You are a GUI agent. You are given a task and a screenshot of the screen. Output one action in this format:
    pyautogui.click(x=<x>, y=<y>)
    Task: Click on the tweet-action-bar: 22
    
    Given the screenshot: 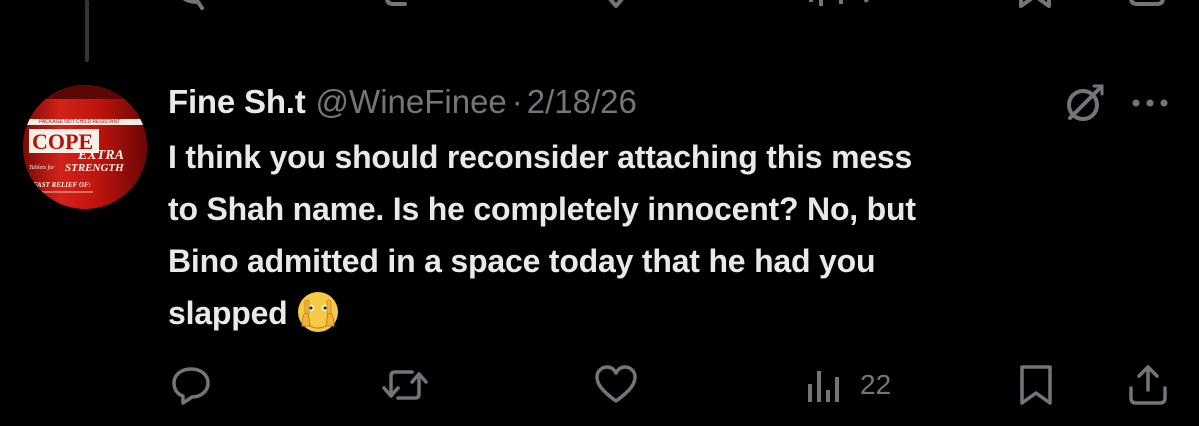 What is the action you would take?
    pyautogui.click(x=599, y=385)
    